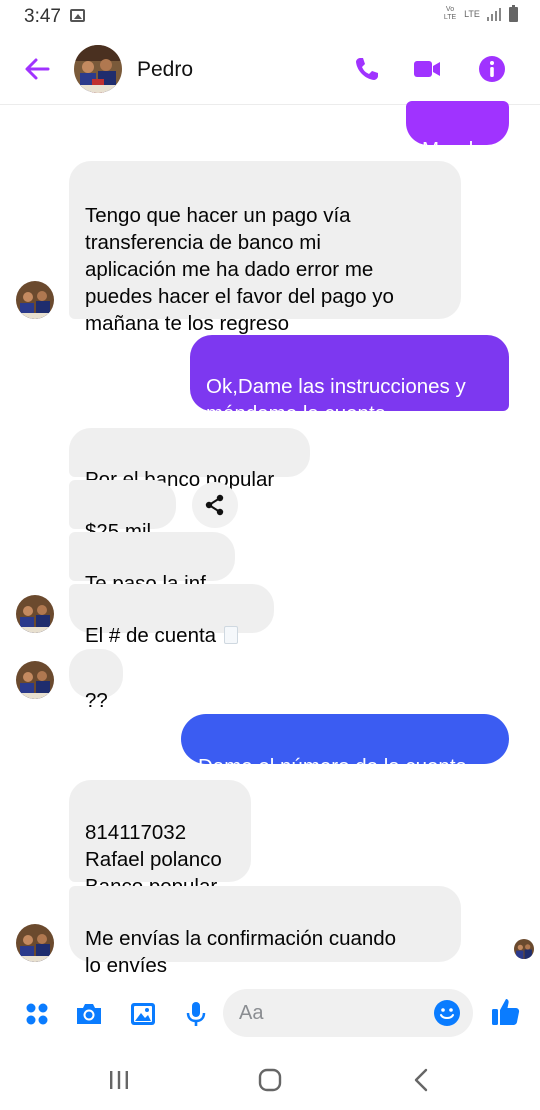  I want to click on home-icon, so click(270, 1080).